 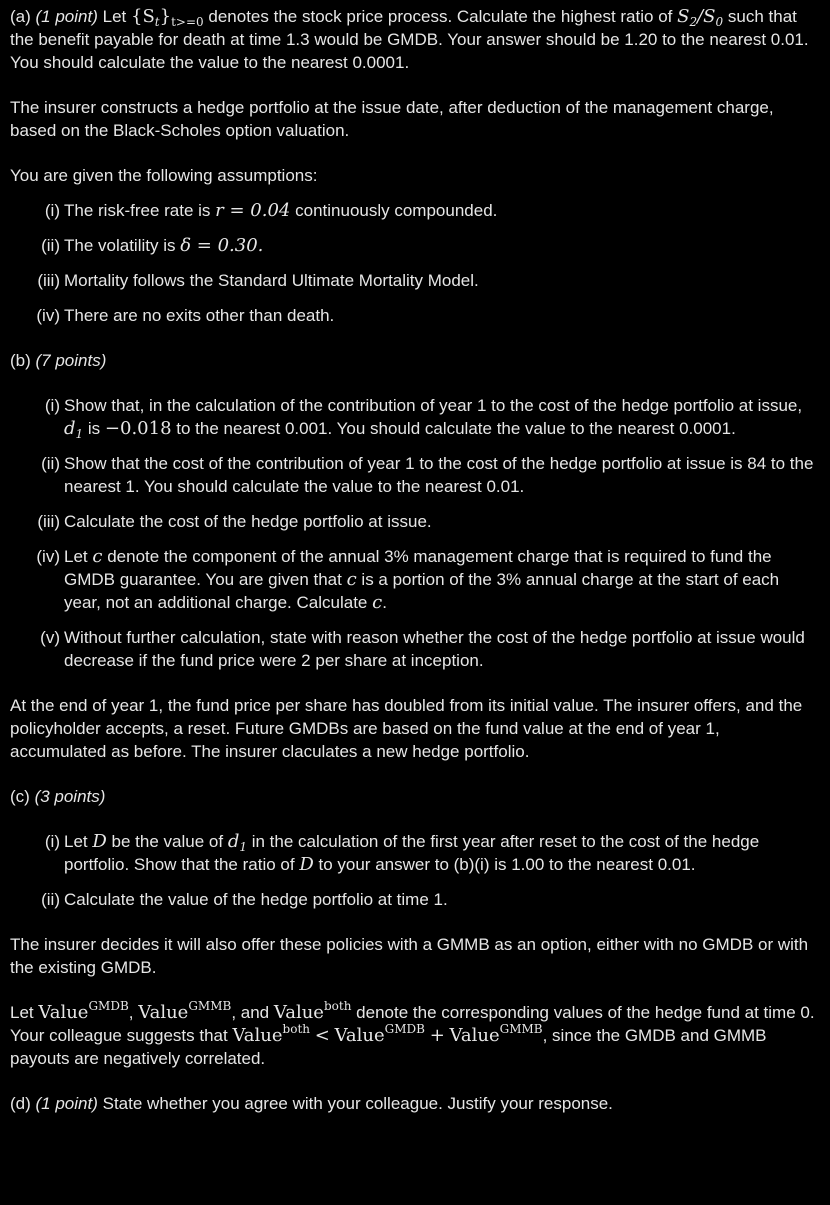 What do you see at coordinates (20, 16) in the screenshot?
I see `part-a-label: (a)` at bounding box center [20, 16].